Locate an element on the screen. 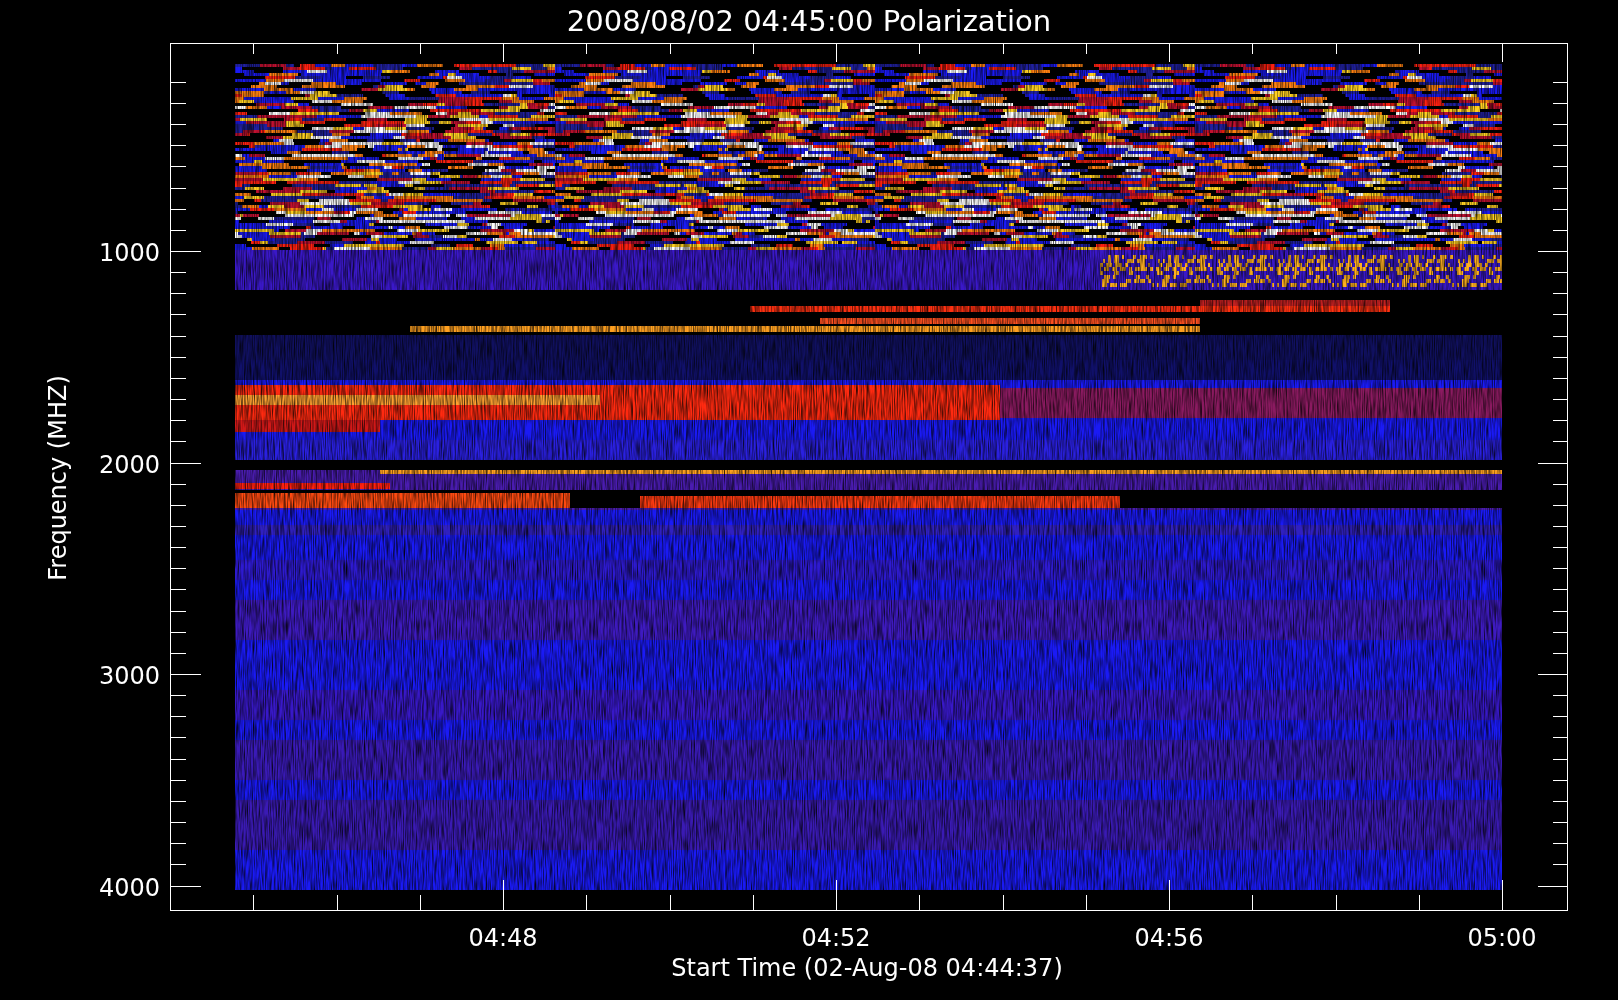 The image size is (1618, 1000). x-tick-label: 04:48 is located at coordinates (503, 938).